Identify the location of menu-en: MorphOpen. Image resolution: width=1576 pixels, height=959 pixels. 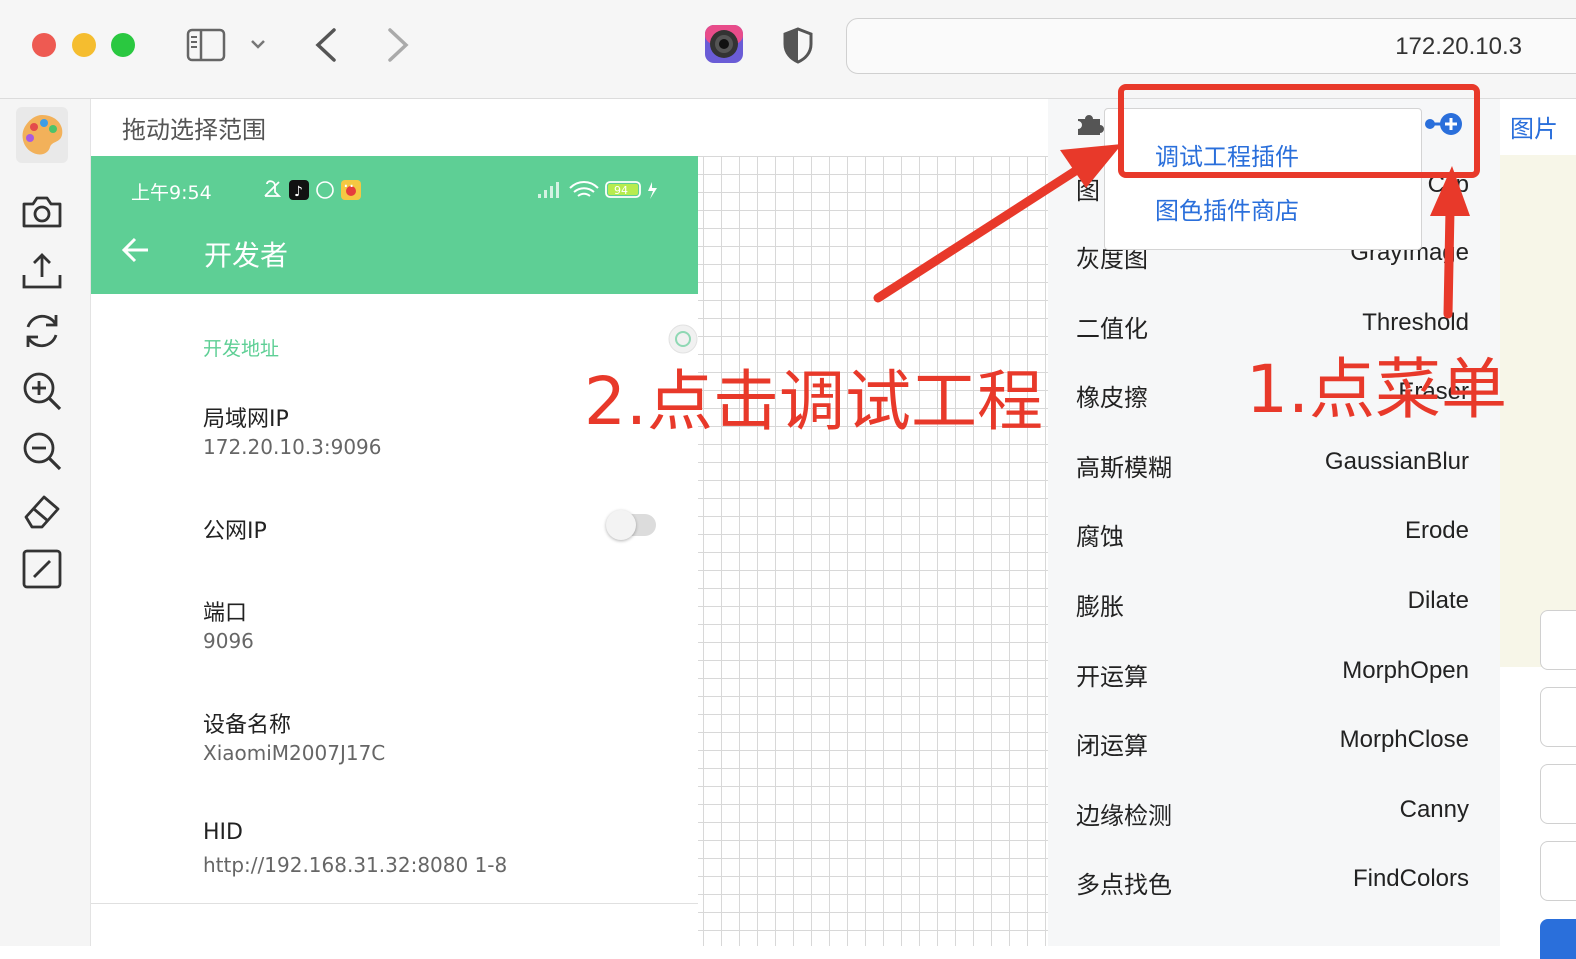
(1405, 670).